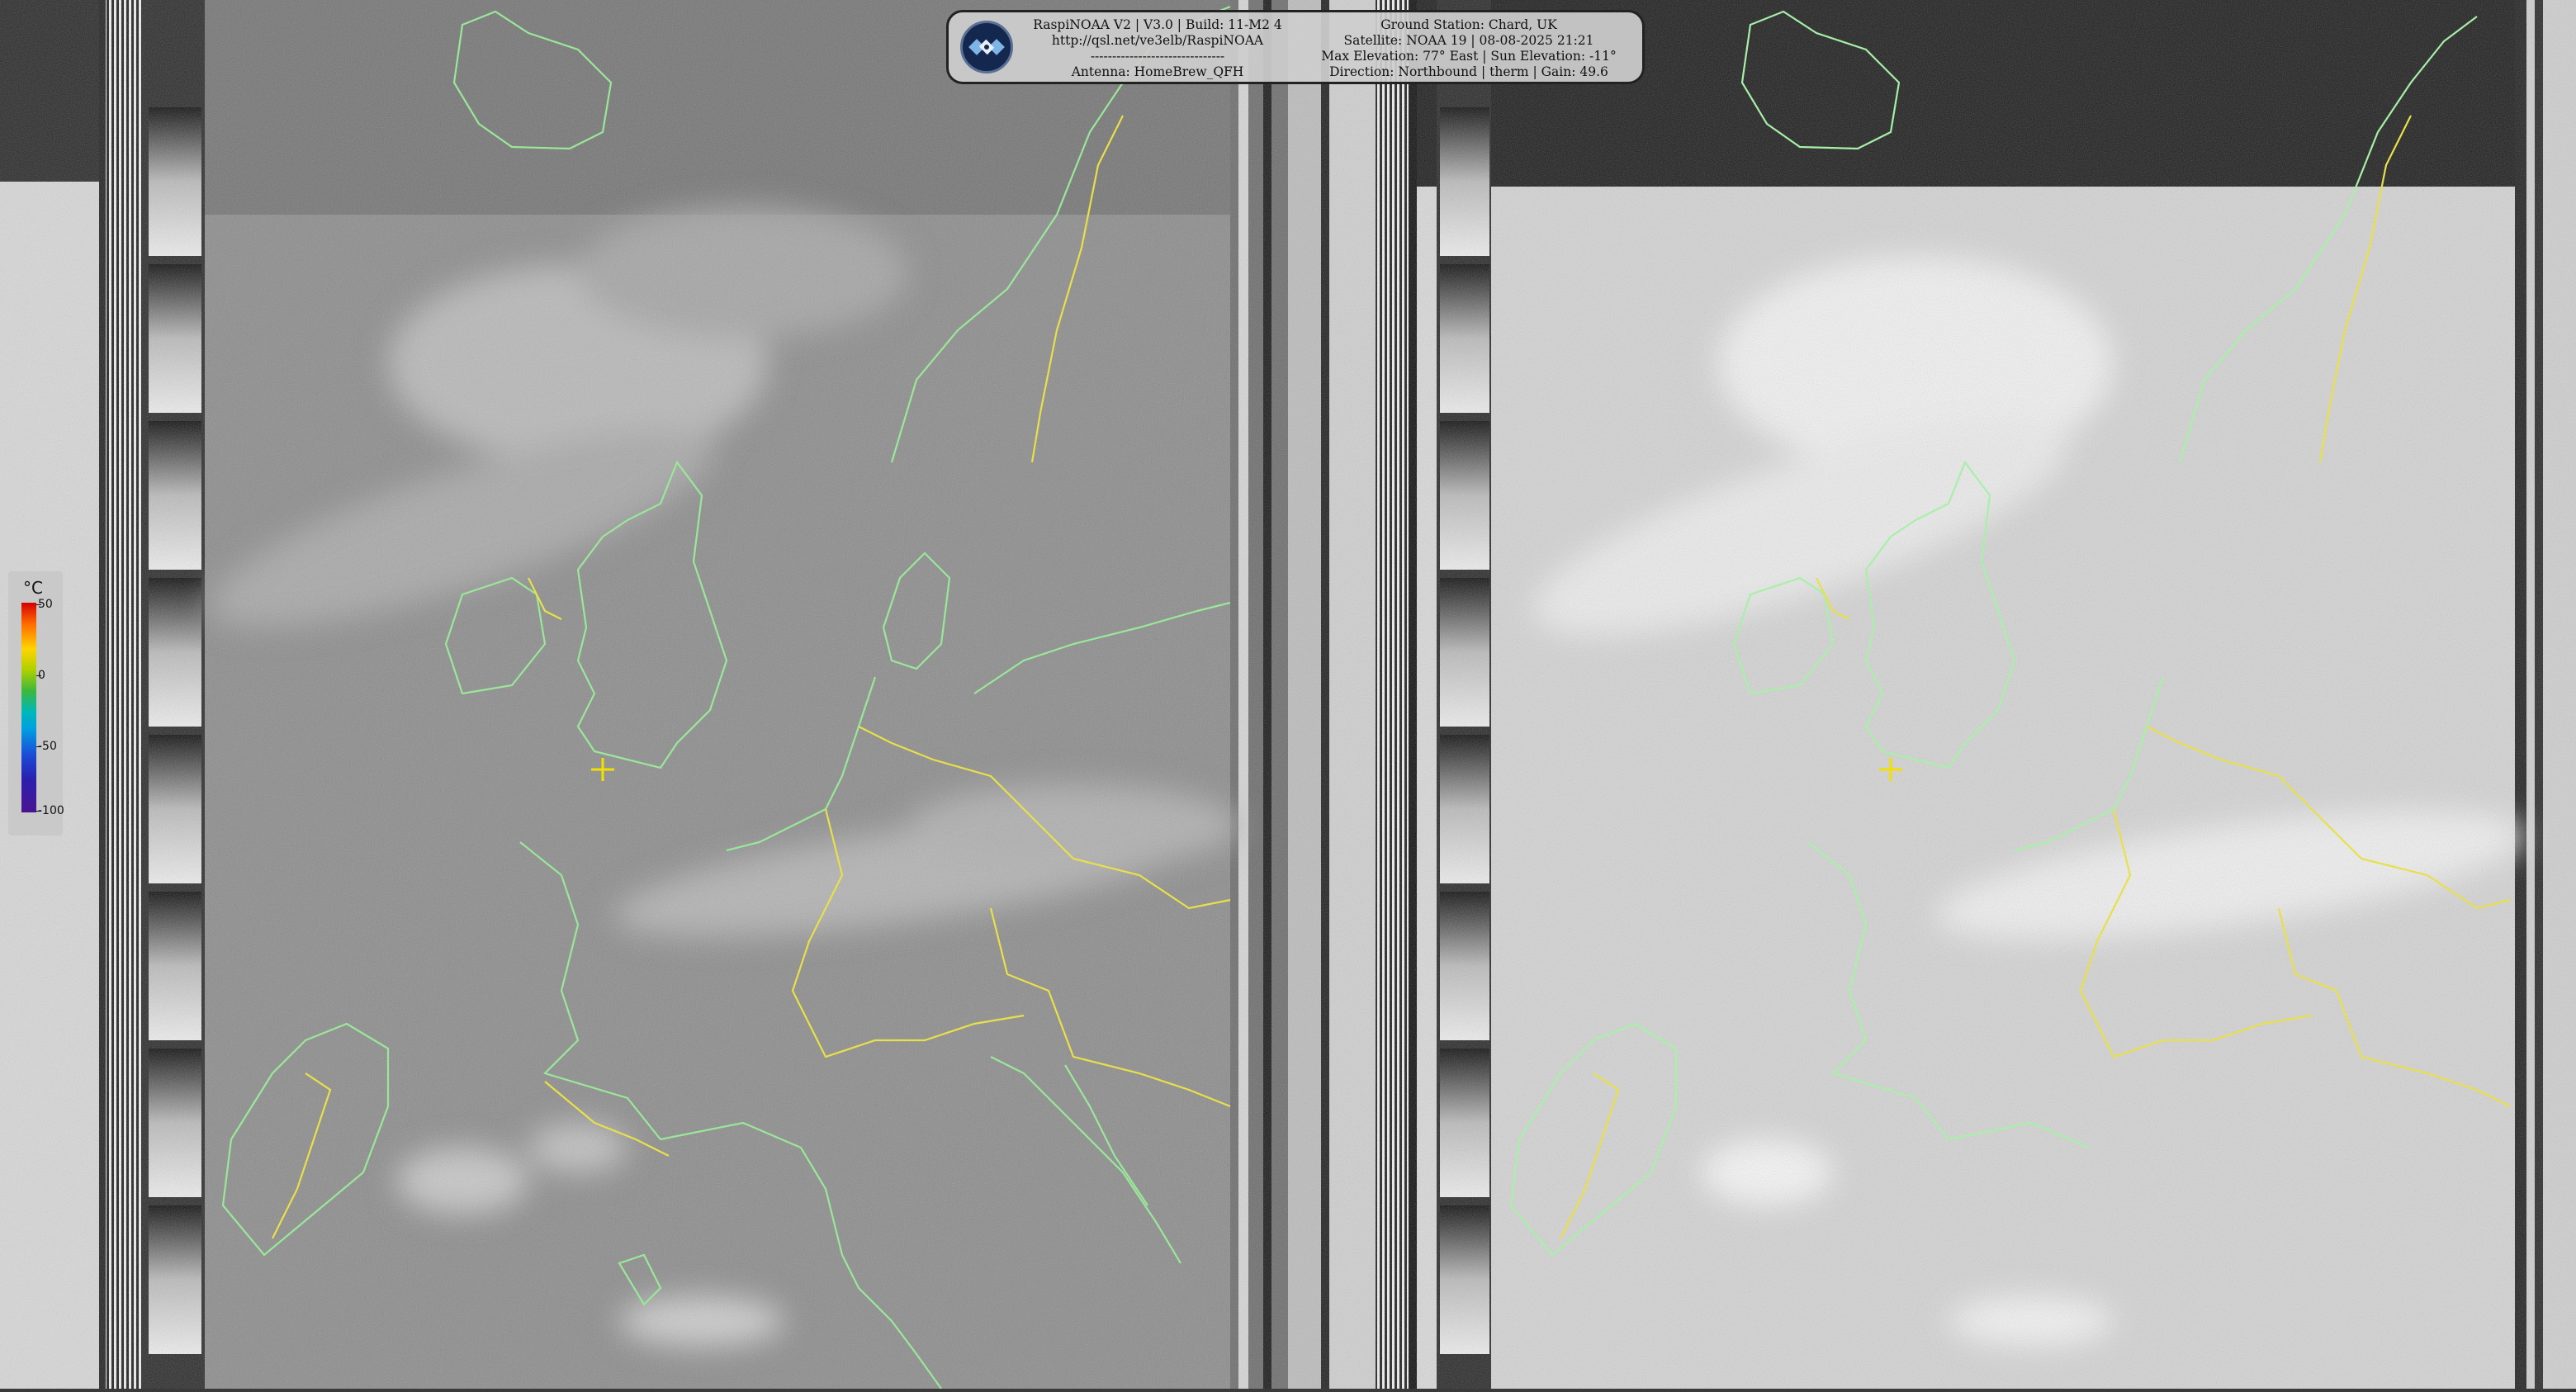  I want to click on satellite-icon, so click(986, 47).